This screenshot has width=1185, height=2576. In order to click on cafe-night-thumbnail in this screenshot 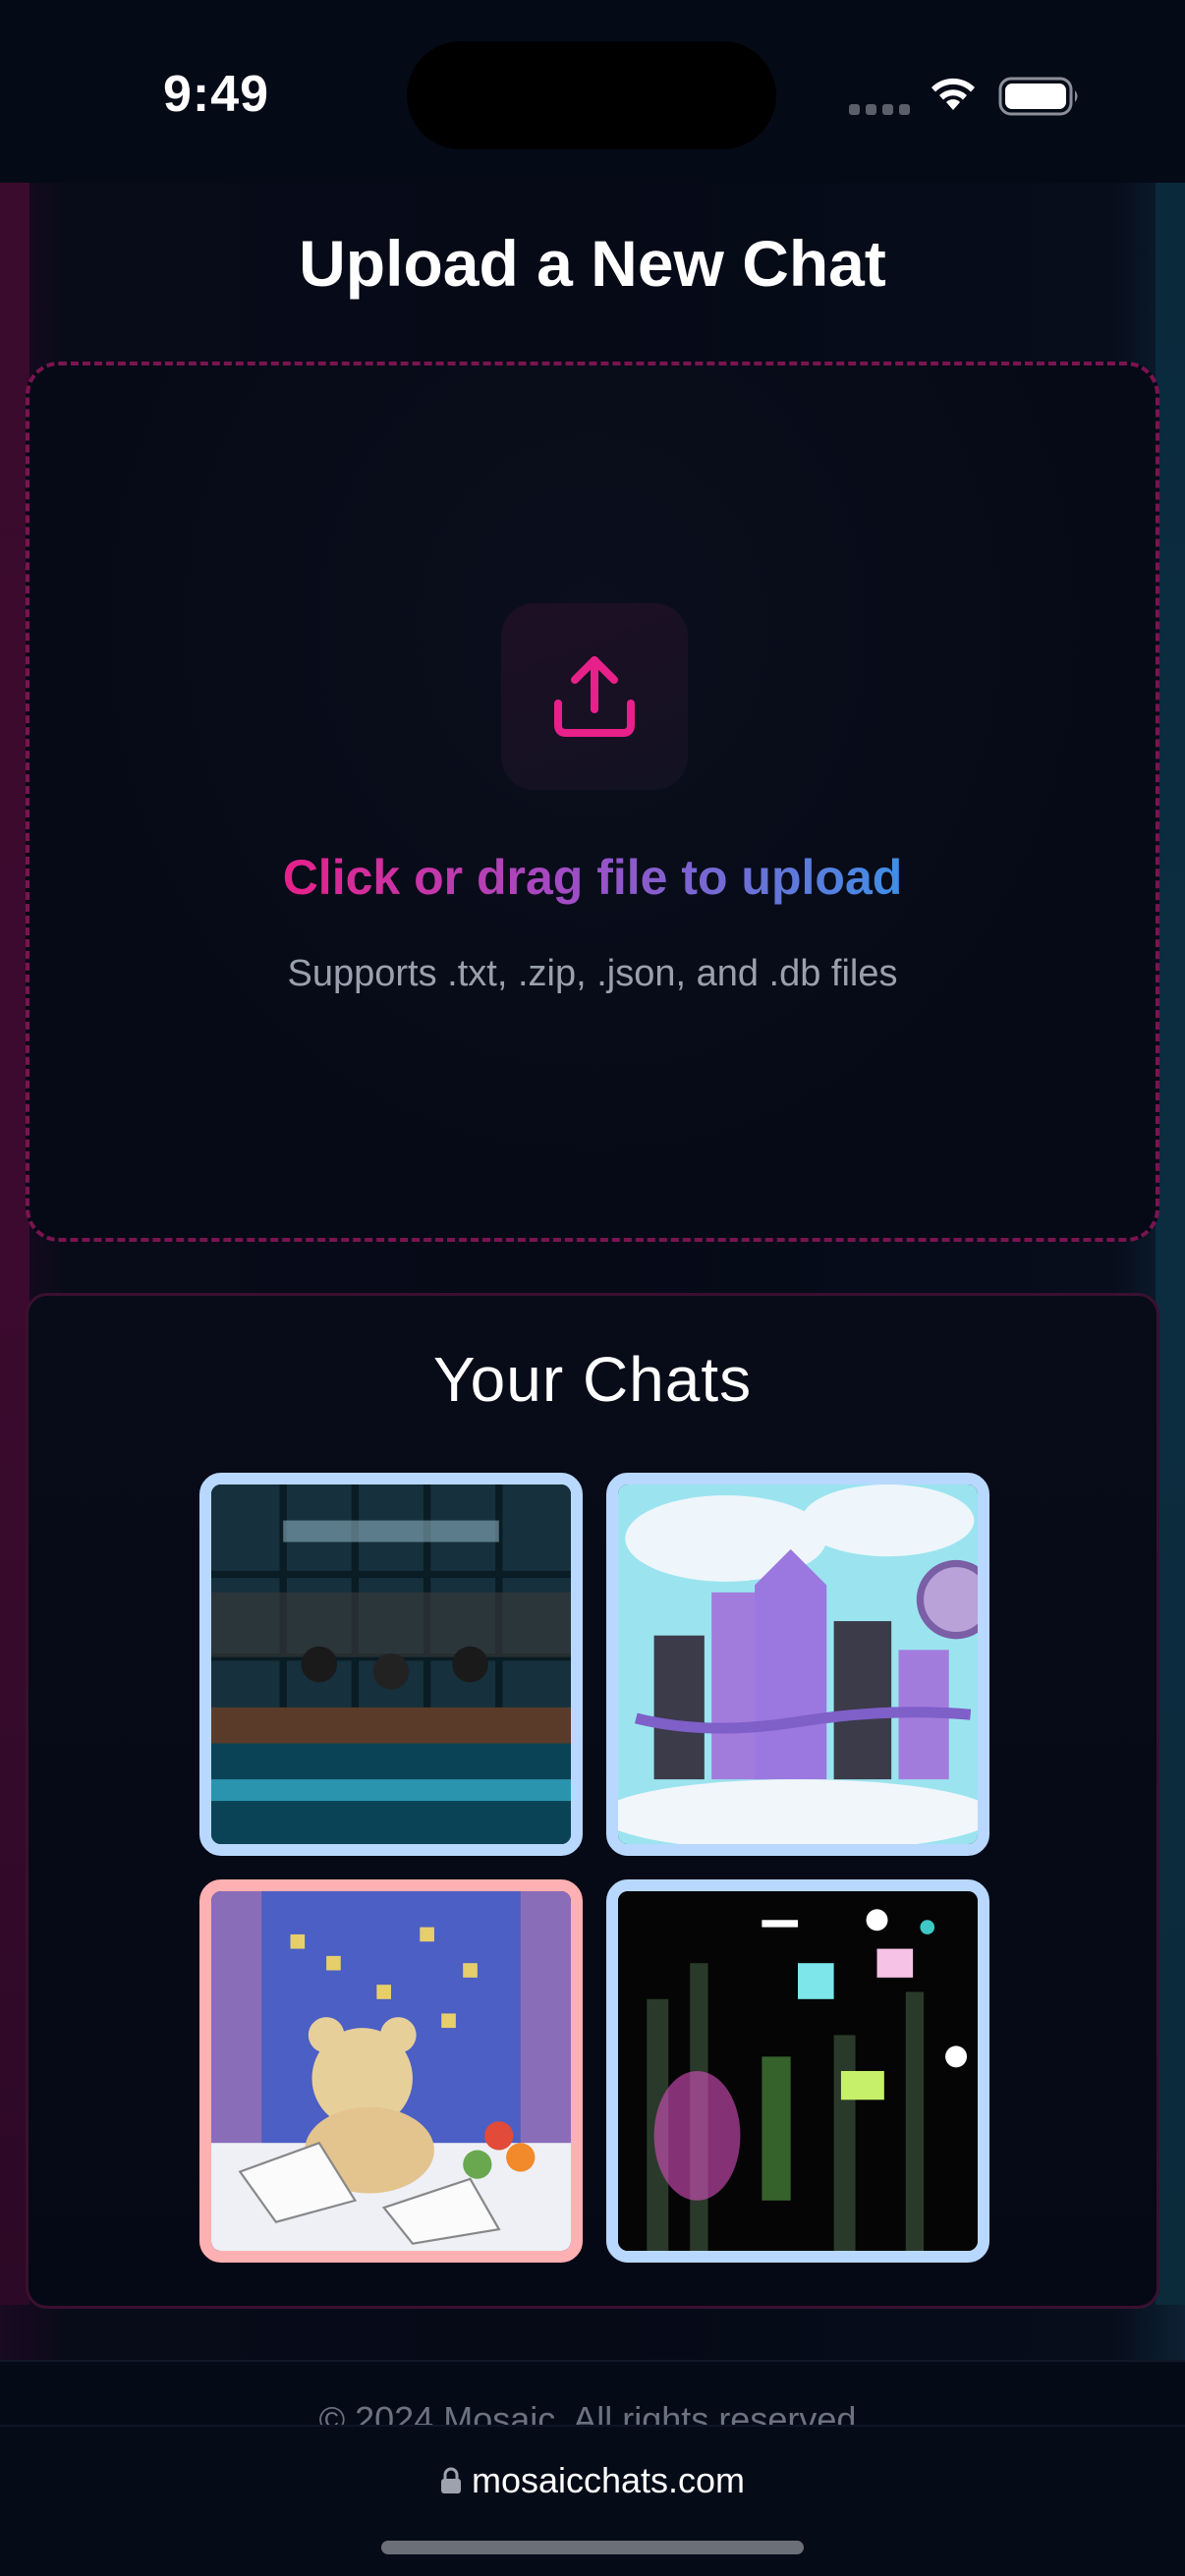, I will do `click(391, 1664)`.